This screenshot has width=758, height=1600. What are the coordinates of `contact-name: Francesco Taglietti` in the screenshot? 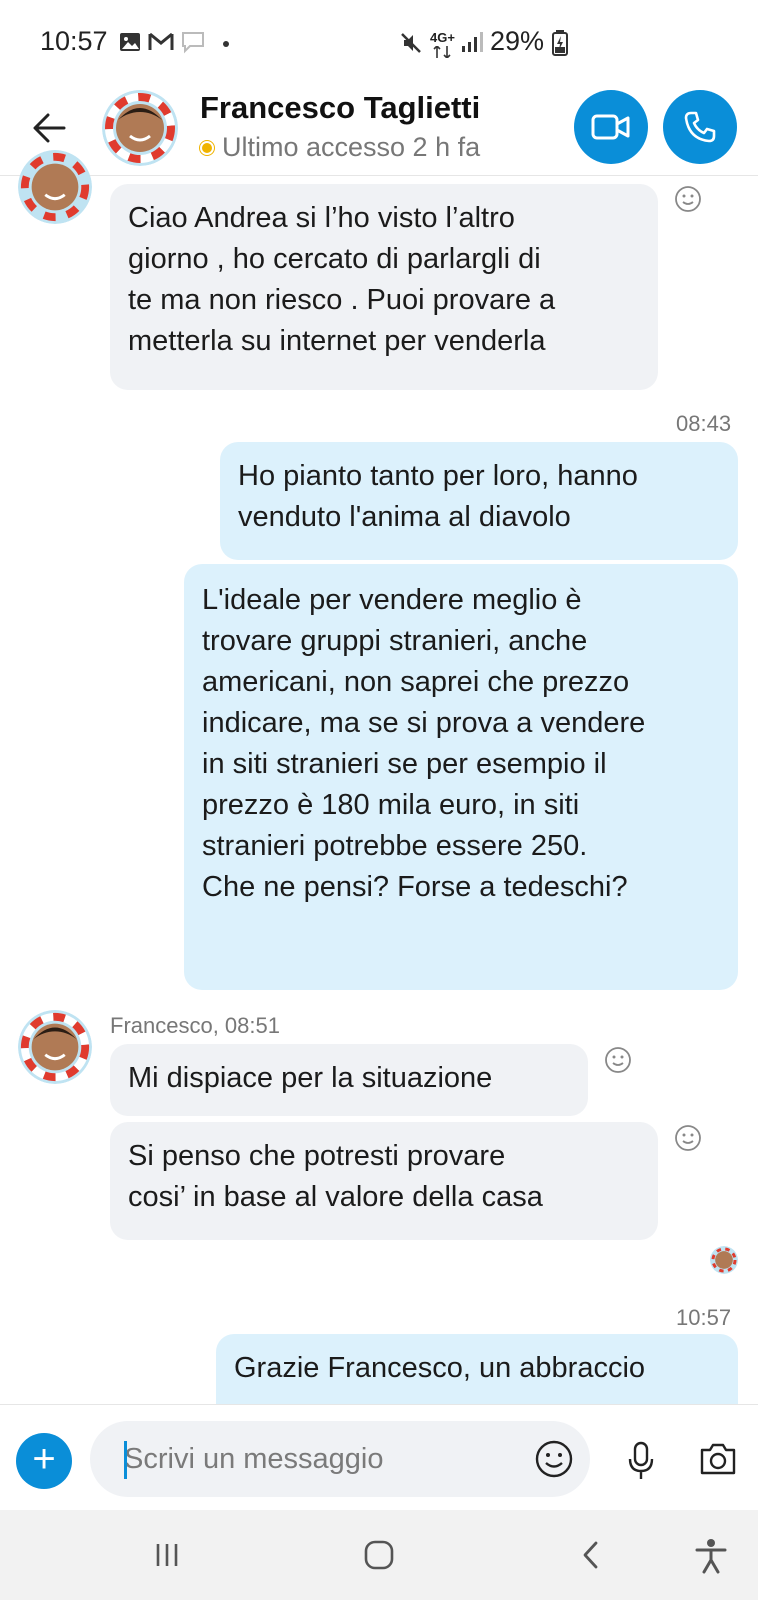 It's located at (340, 108).